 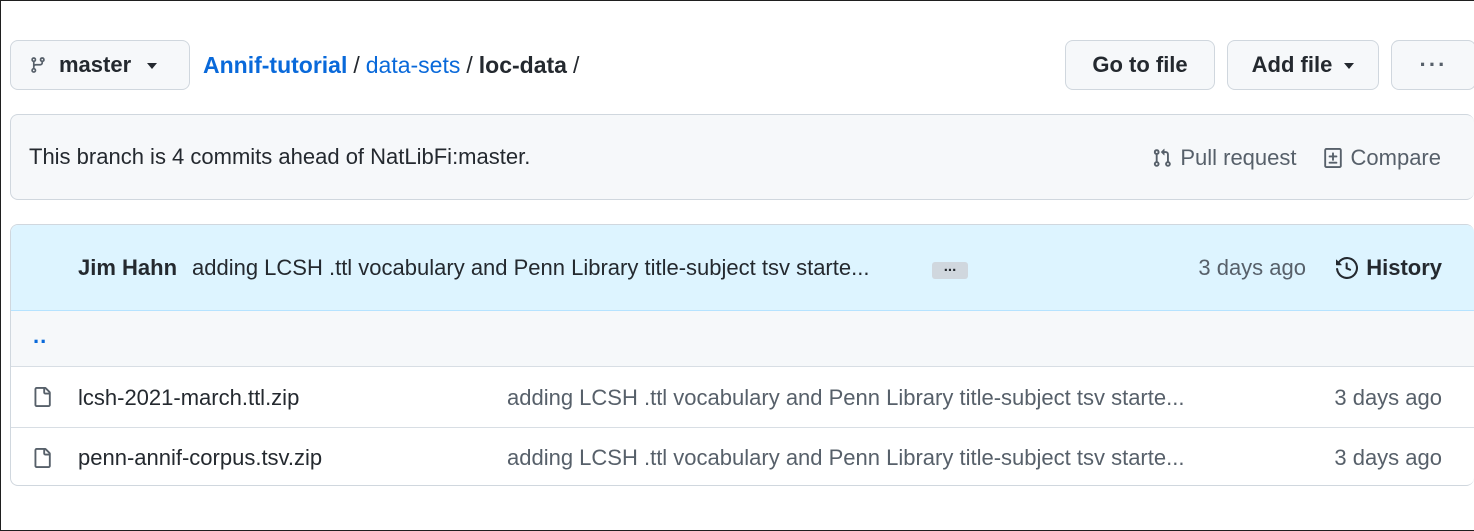 What do you see at coordinates (742, 339) in the screenshot?
I see `parent-directory-row: ..` at bounding box center [742, 339].